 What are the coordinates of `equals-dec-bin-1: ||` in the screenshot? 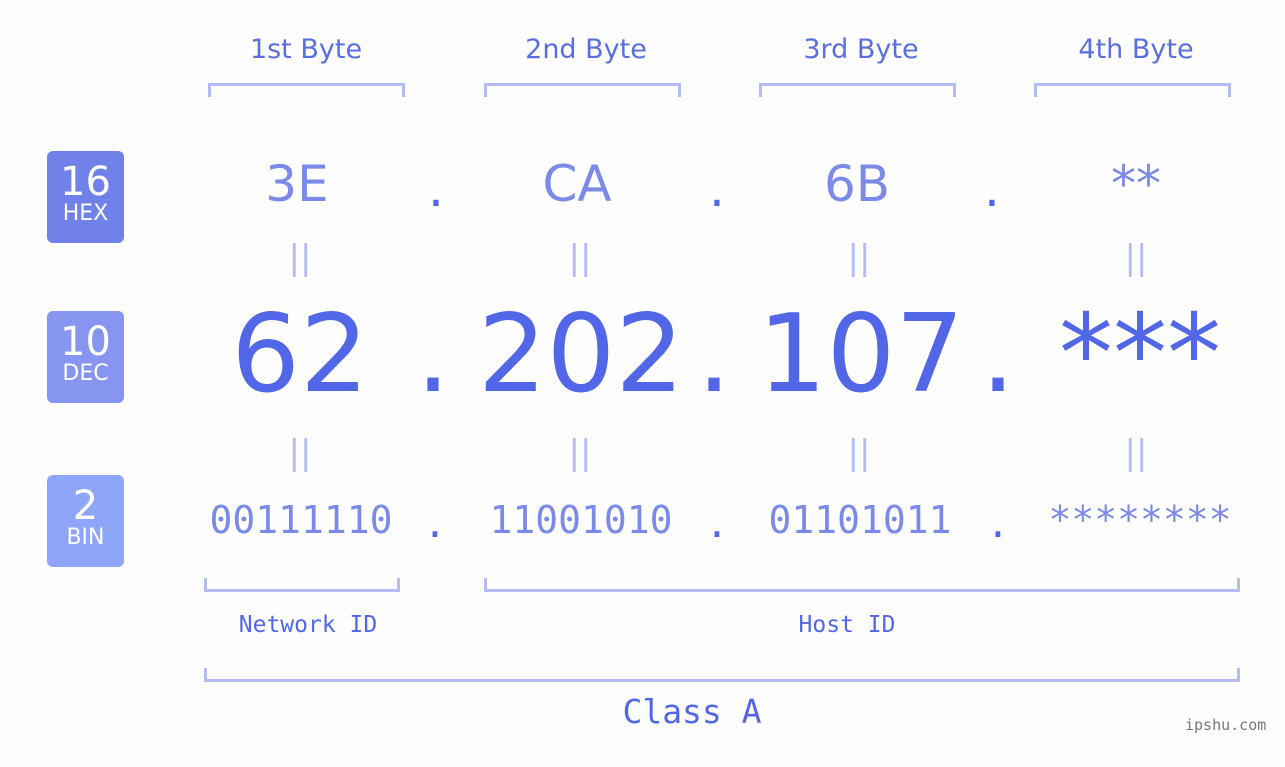 It's located at (300, 453).